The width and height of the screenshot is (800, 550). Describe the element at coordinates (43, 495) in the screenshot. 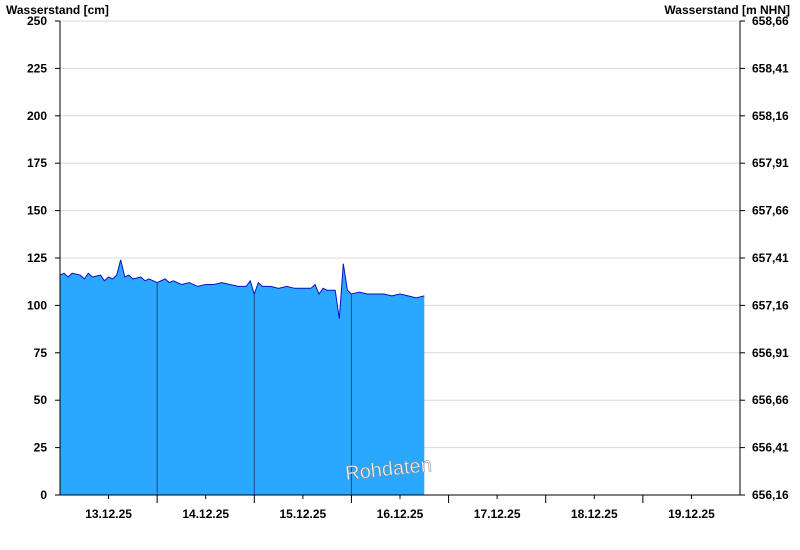

I see `left-tick-label-0: 0` at that location.